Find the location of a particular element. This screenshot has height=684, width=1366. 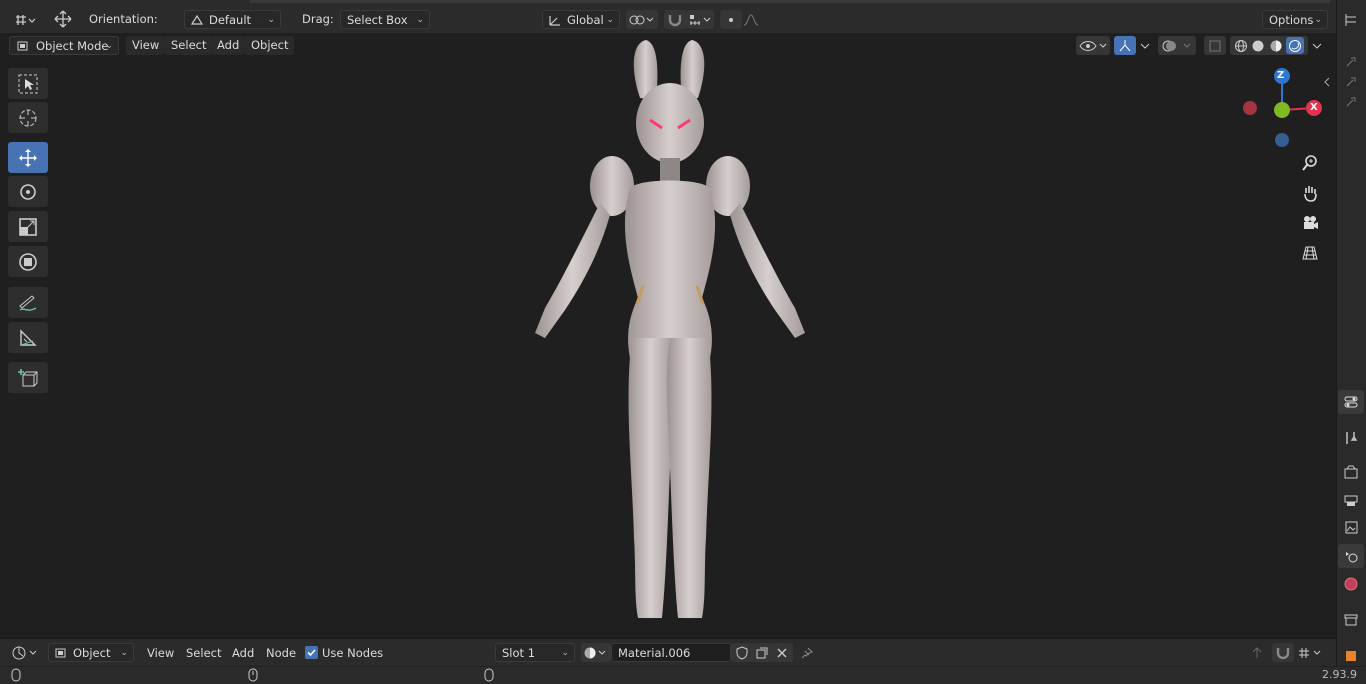

orientation-dropdown: Default ⌄ is located at coordinates (232, 19).